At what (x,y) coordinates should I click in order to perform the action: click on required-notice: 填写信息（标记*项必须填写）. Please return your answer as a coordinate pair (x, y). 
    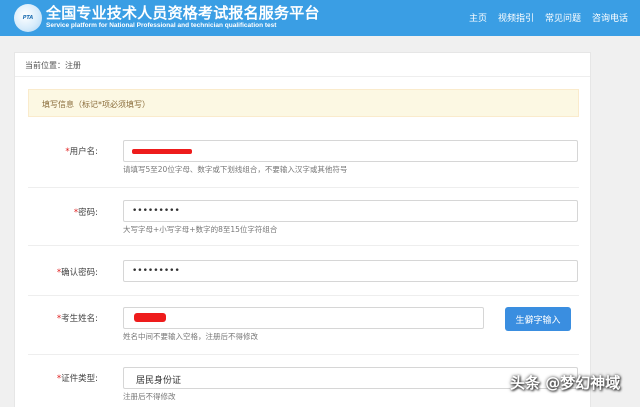
    Looking at the image, I should click on (303, 103).